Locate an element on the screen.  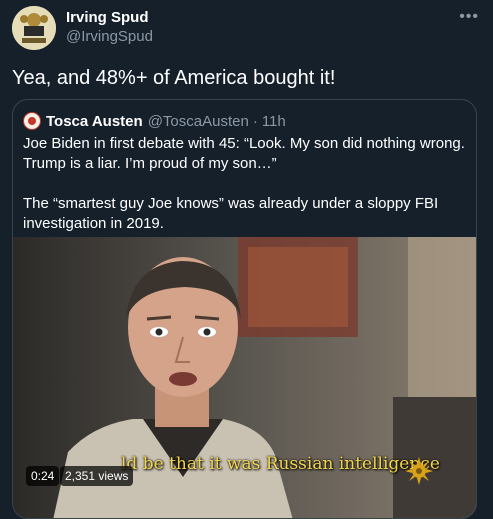
video-views-badge: 2,351 views is located at coordinates (97, 476).